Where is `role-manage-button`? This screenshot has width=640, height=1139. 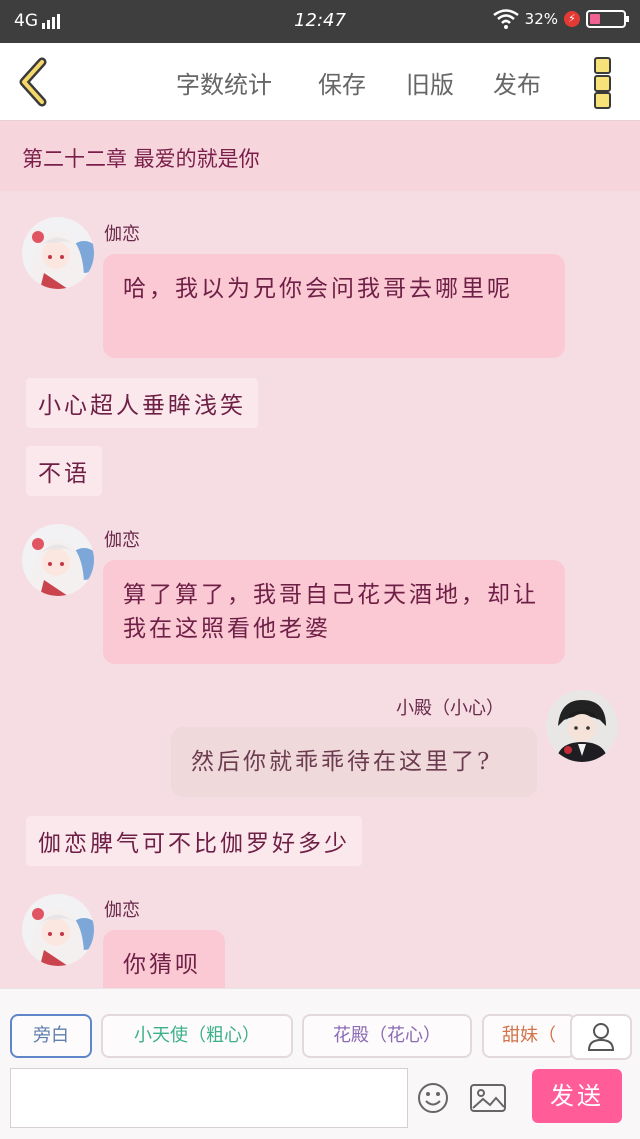 role-manage-button is located at coordinates (601, 1037).